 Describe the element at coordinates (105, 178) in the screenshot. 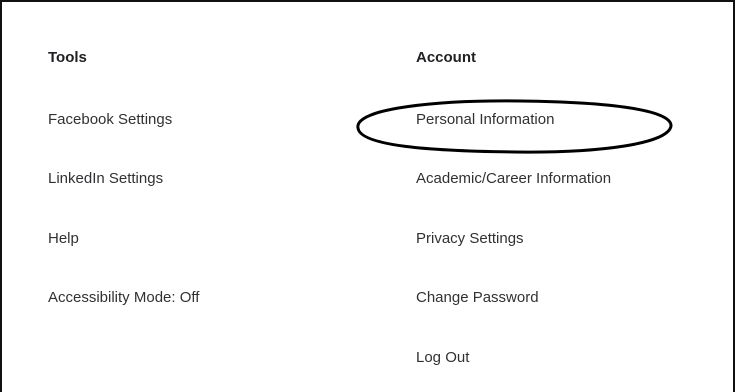

I see `linkedin-settings-link: LinkedIn Settings` at that location.